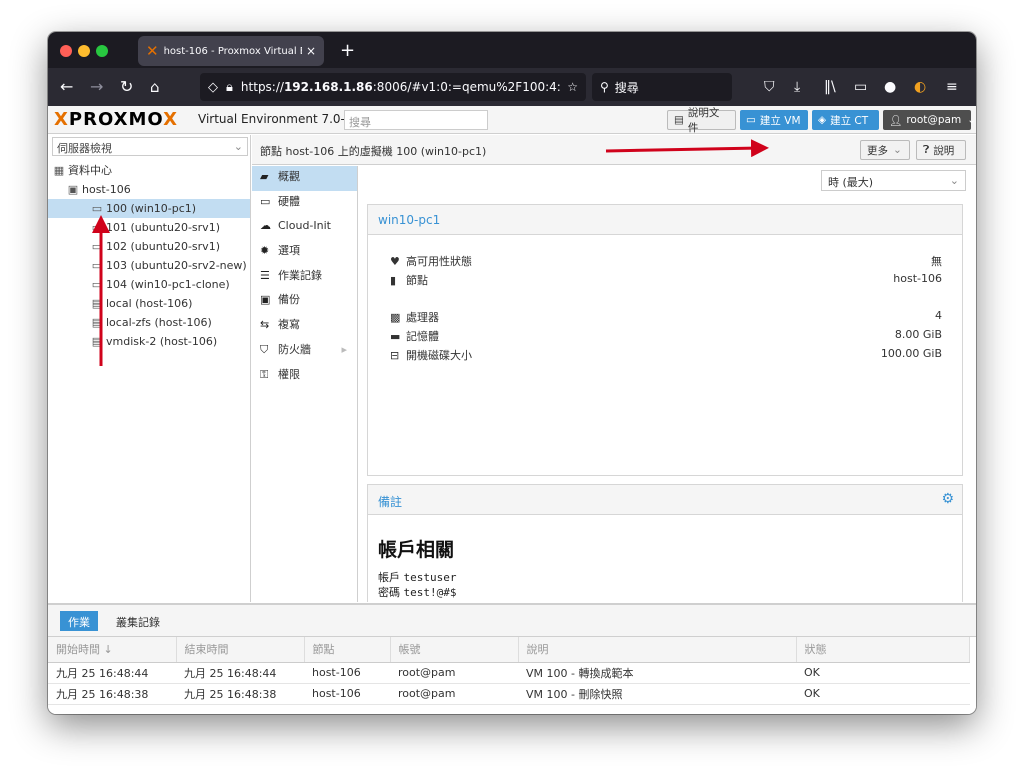 The height and width of the screenshot is (778, 1024). Describe the element at coordinates (149, 341) in the screenshot. I see `tree-item: ▤ vmdisk-2 (host-106)` at that location.